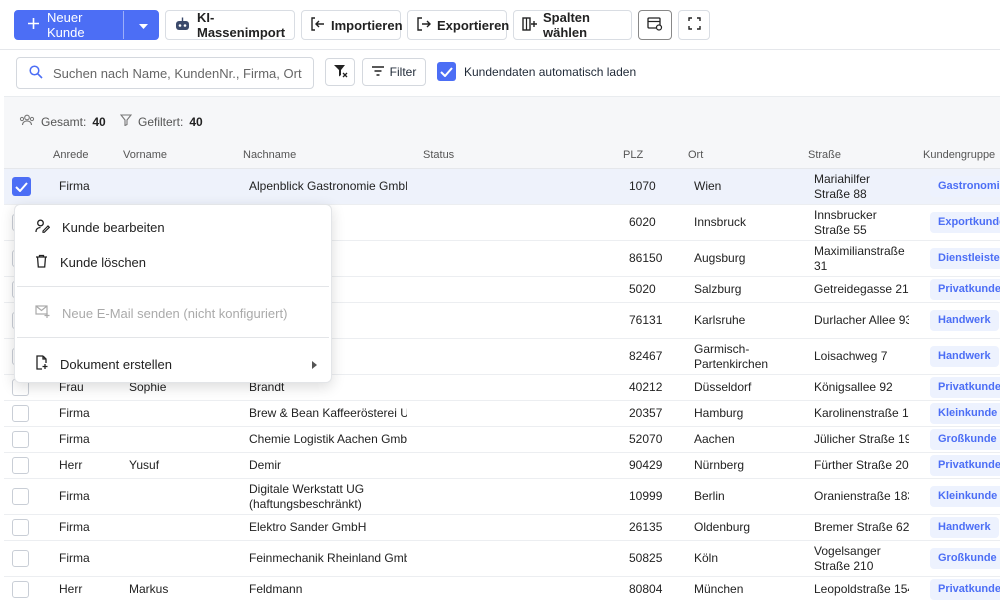  I want to click on caret-down-icon, so click(144, 25).